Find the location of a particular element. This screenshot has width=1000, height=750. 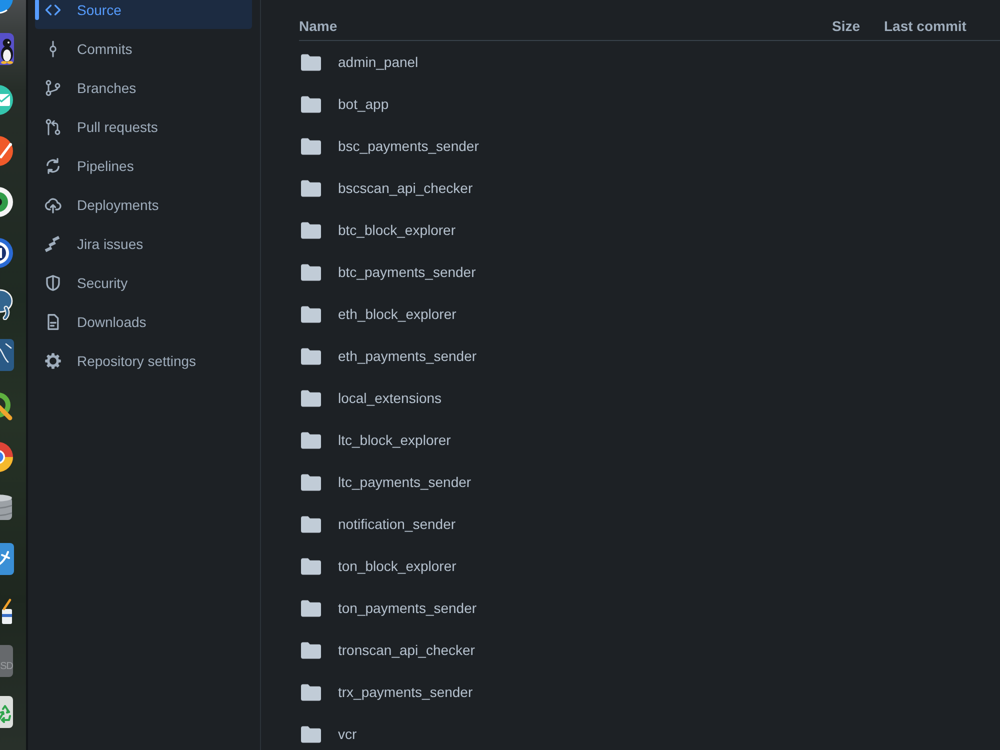

folder-link: btc_block_explorer is located at coordinates (397, 230).